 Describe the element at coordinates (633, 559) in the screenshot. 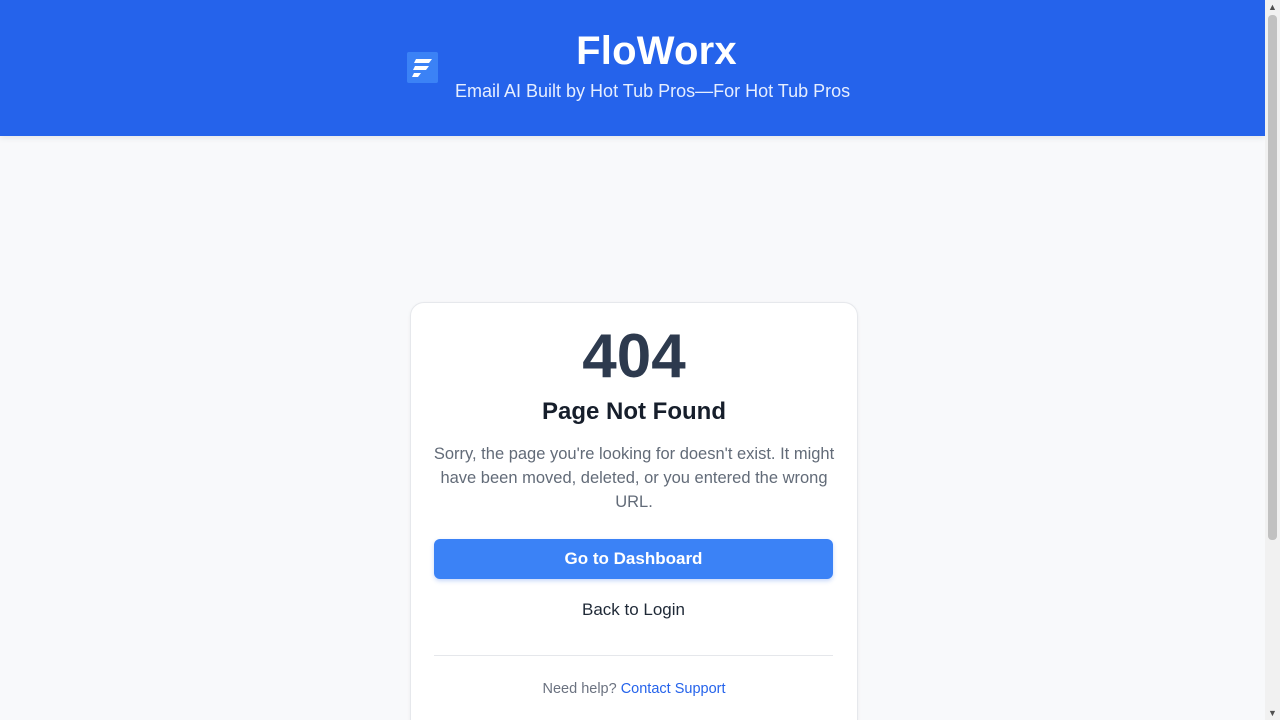

I see `go-to-dashboard-button: Go to Dashboard` at that location.